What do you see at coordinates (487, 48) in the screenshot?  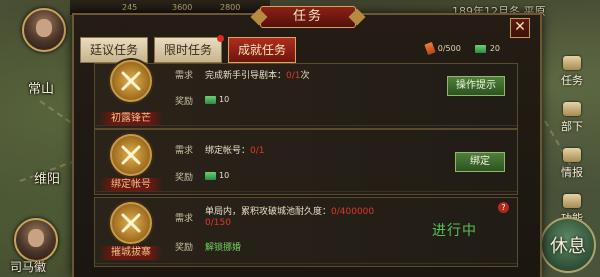 I see `bill-counter: 20` at bounding box center [487, 48].